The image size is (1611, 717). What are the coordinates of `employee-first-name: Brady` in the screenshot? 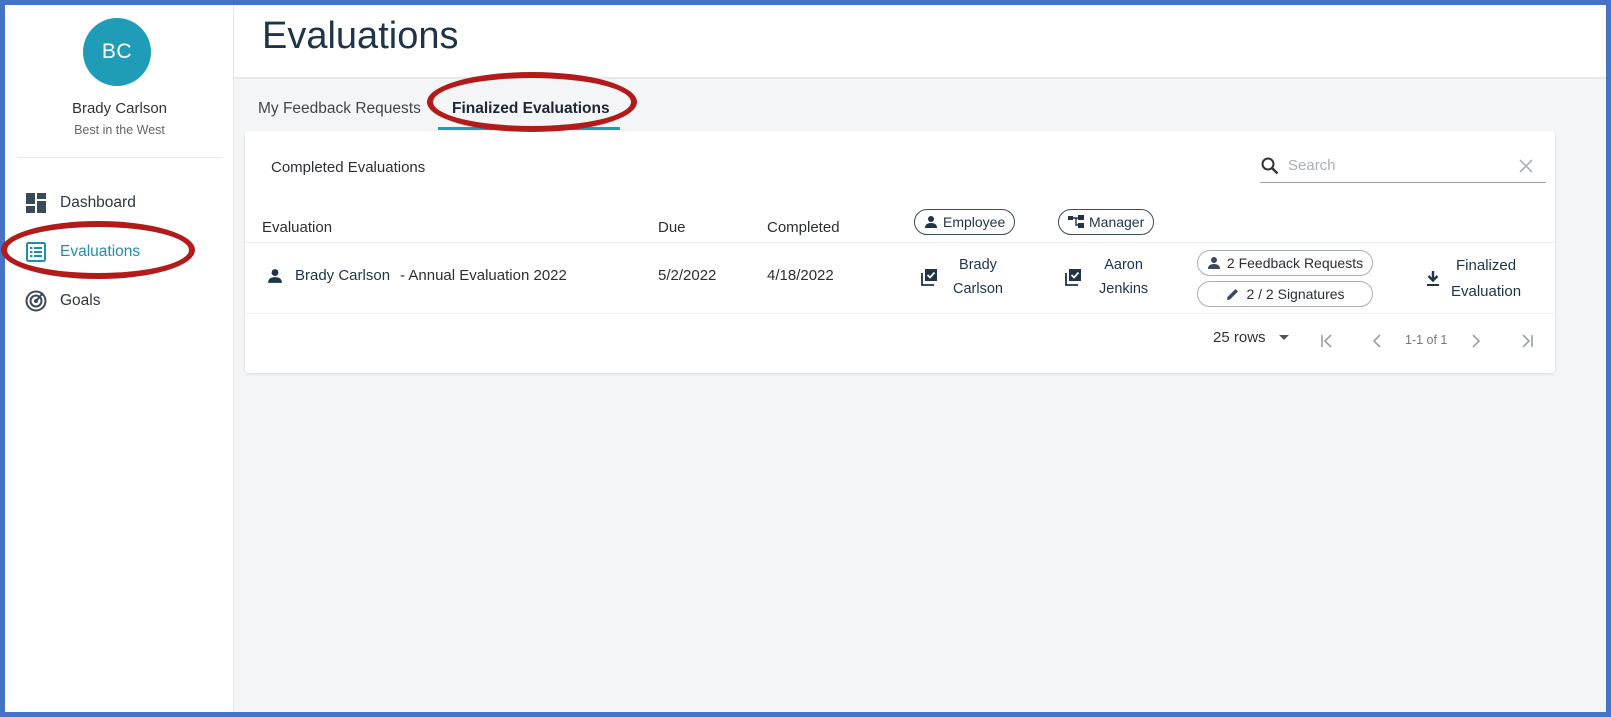 It's located at (978, 265).